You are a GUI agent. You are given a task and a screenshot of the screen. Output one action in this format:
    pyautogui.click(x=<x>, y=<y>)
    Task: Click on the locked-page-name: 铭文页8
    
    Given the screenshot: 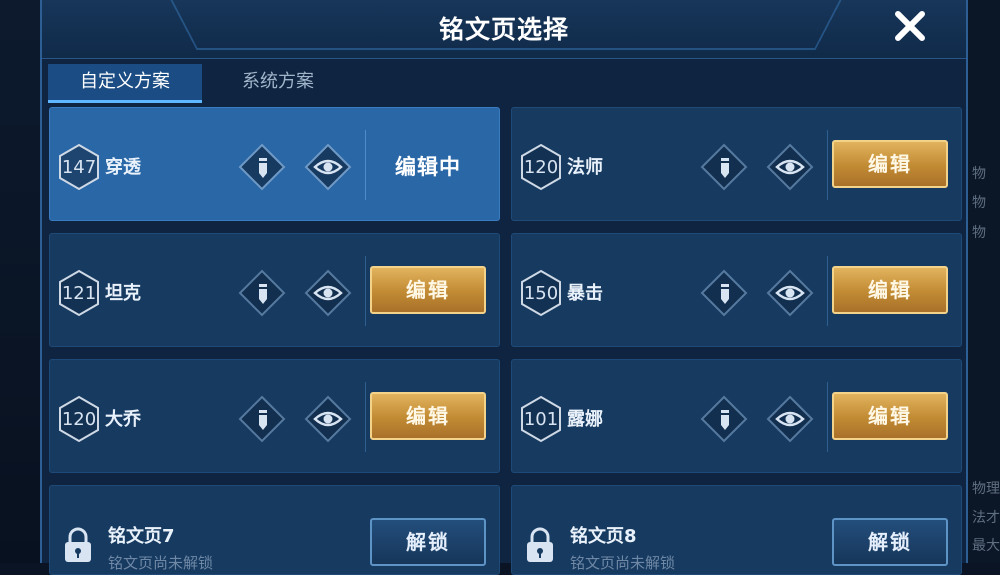 What is the action you would take?
    pyautogui.click(x=603, y=536)
    